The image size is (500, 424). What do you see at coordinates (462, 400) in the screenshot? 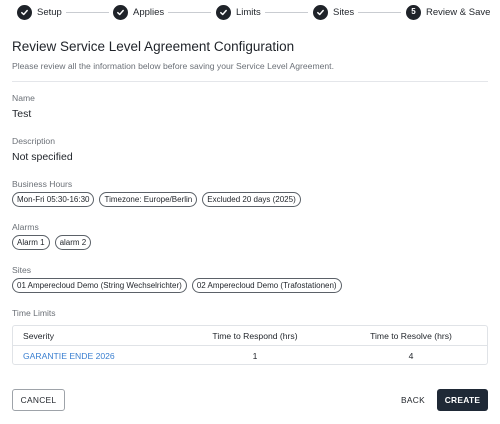
I see `create-button: CREATE` at bounding box center [462, 400].